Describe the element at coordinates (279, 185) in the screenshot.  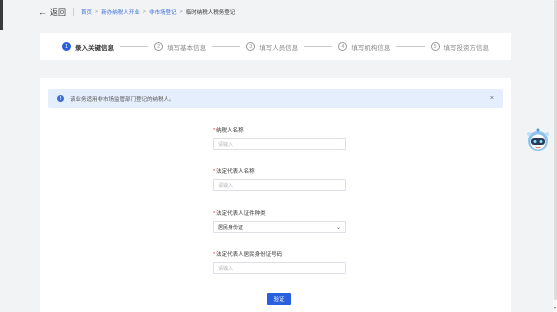
I see `legal-rep-name-input: 请输入` at that location.